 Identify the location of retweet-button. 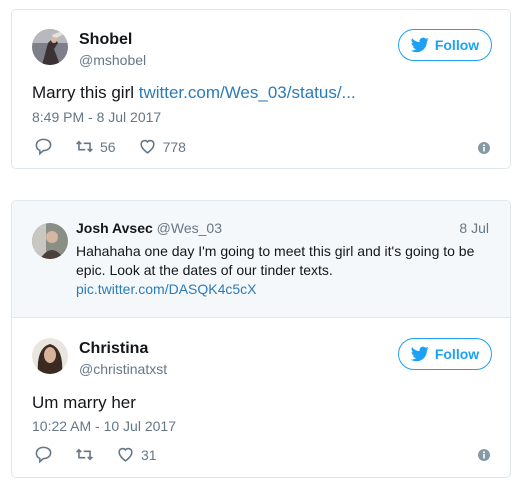
(84, 454).